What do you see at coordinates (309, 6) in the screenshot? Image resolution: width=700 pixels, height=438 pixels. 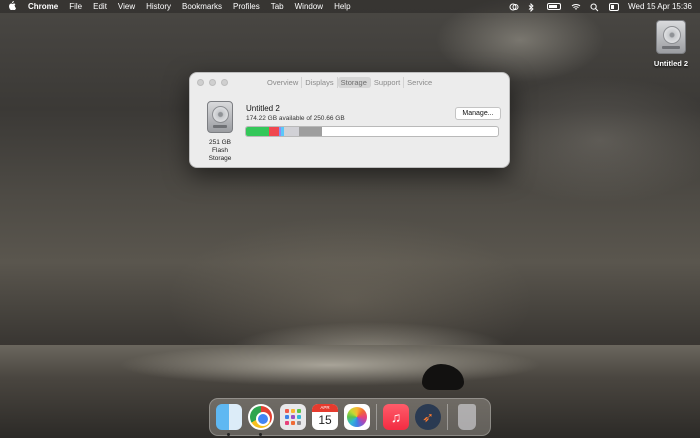 I see `menu-window: Window` at bounding box center [309, 6].